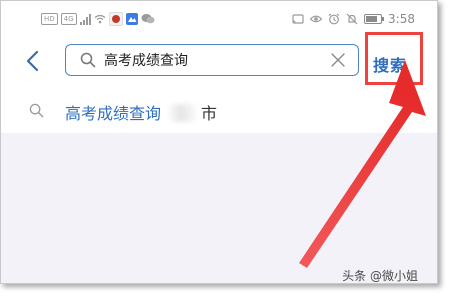 Image resolution: width=450 pixels, height=300 pixels. I want to click on clear-icon, so click(338, 60).